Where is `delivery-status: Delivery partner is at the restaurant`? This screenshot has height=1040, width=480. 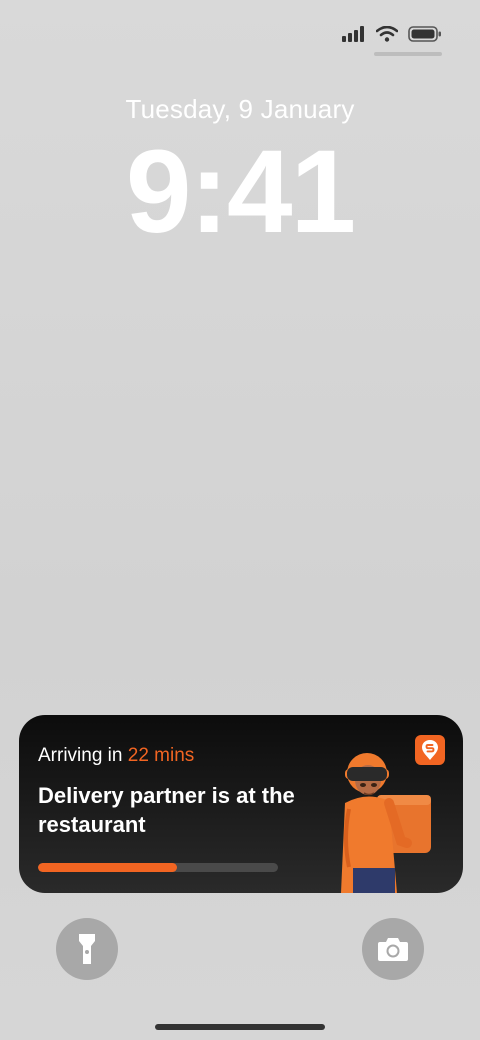 delivery-status: Delivery partner is at the restaurant is located at coordinates (166, 810).